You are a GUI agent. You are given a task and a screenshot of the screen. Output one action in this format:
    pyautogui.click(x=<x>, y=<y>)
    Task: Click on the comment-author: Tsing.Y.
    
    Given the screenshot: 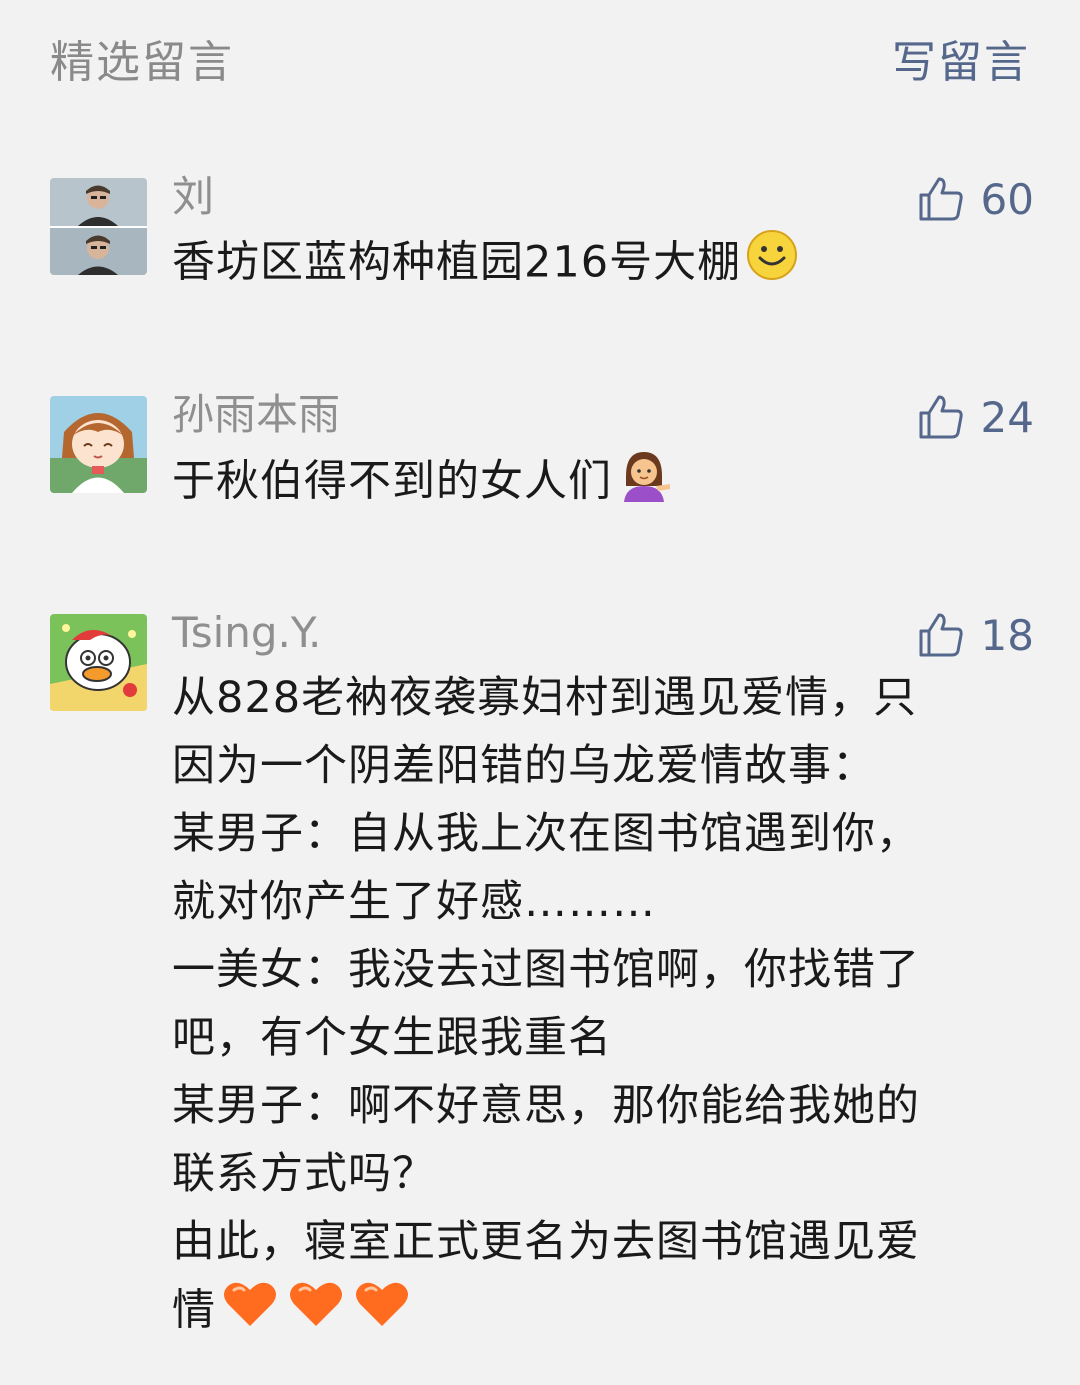 What is the action you would take?
    pyautogui.click(x=603, y=633)
    